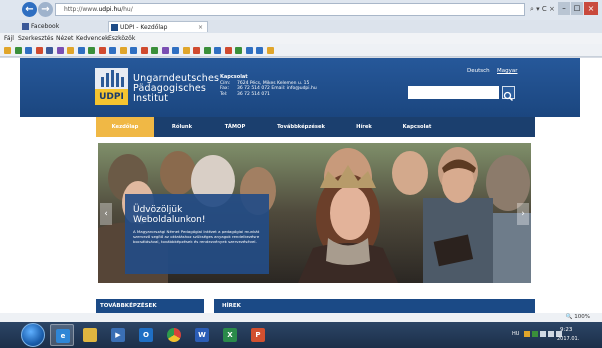 The width and height of the screenshot is (602, 348). What do you see at coordinates (568, 339) in the screenshot?
I see `clock-date: 2017.01.` at bounding box center [568, 339].